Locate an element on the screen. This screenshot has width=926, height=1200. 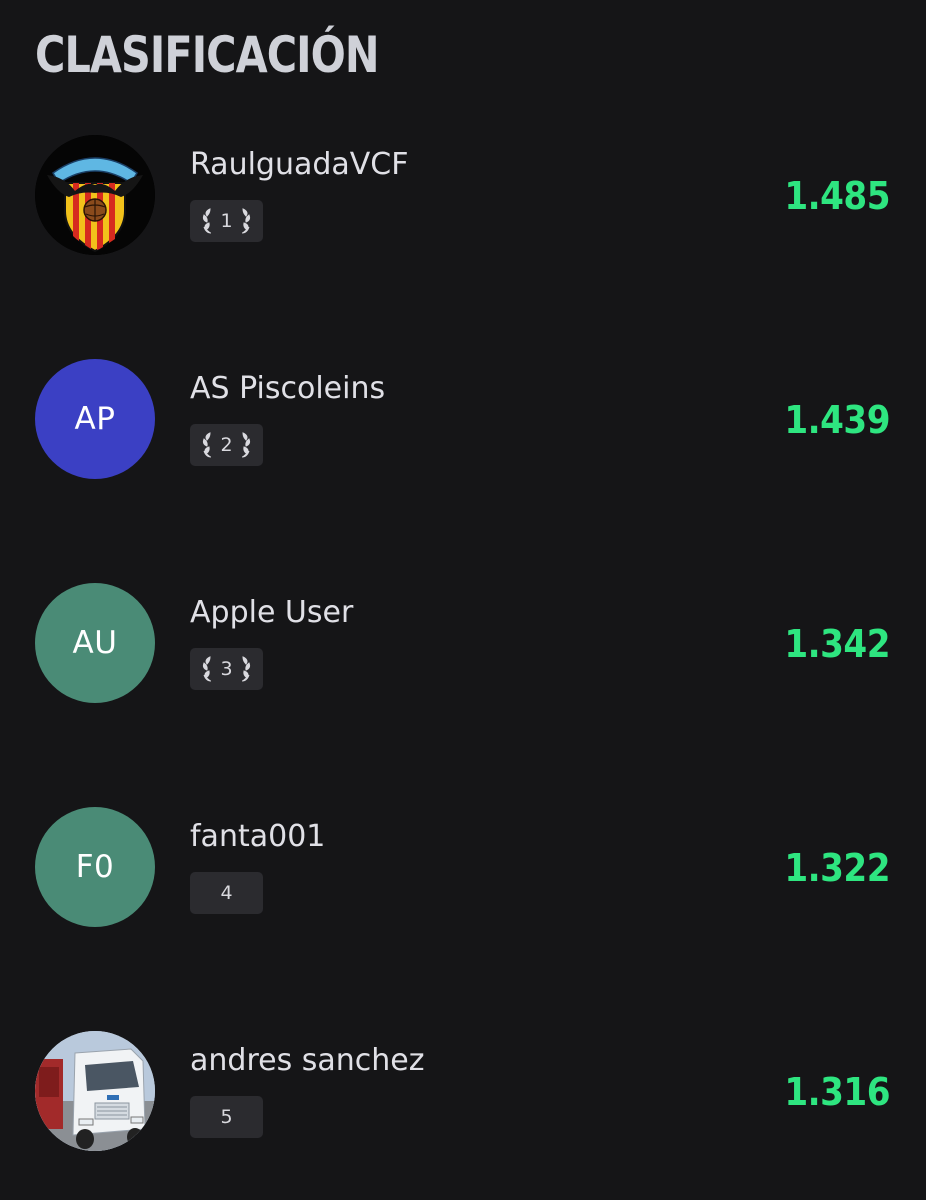
rank-number: 4 is located at coordinates (226, 893).